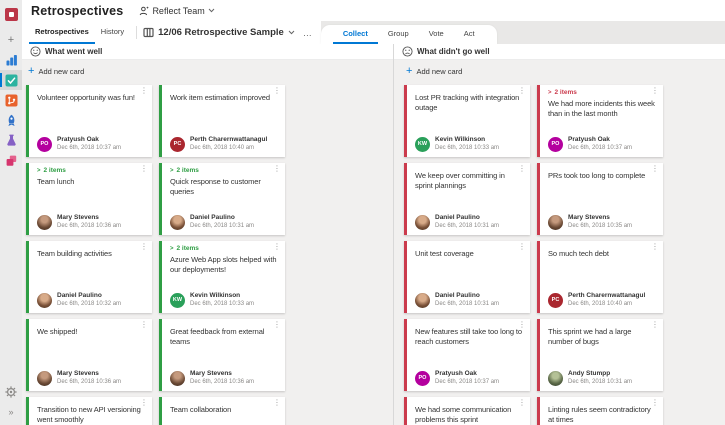  What do you see at coordinates (222, 381) in the screenshot?
I see `author-date: Dec 6th, 2018 10:36 am` at bounding box center [222, 381].